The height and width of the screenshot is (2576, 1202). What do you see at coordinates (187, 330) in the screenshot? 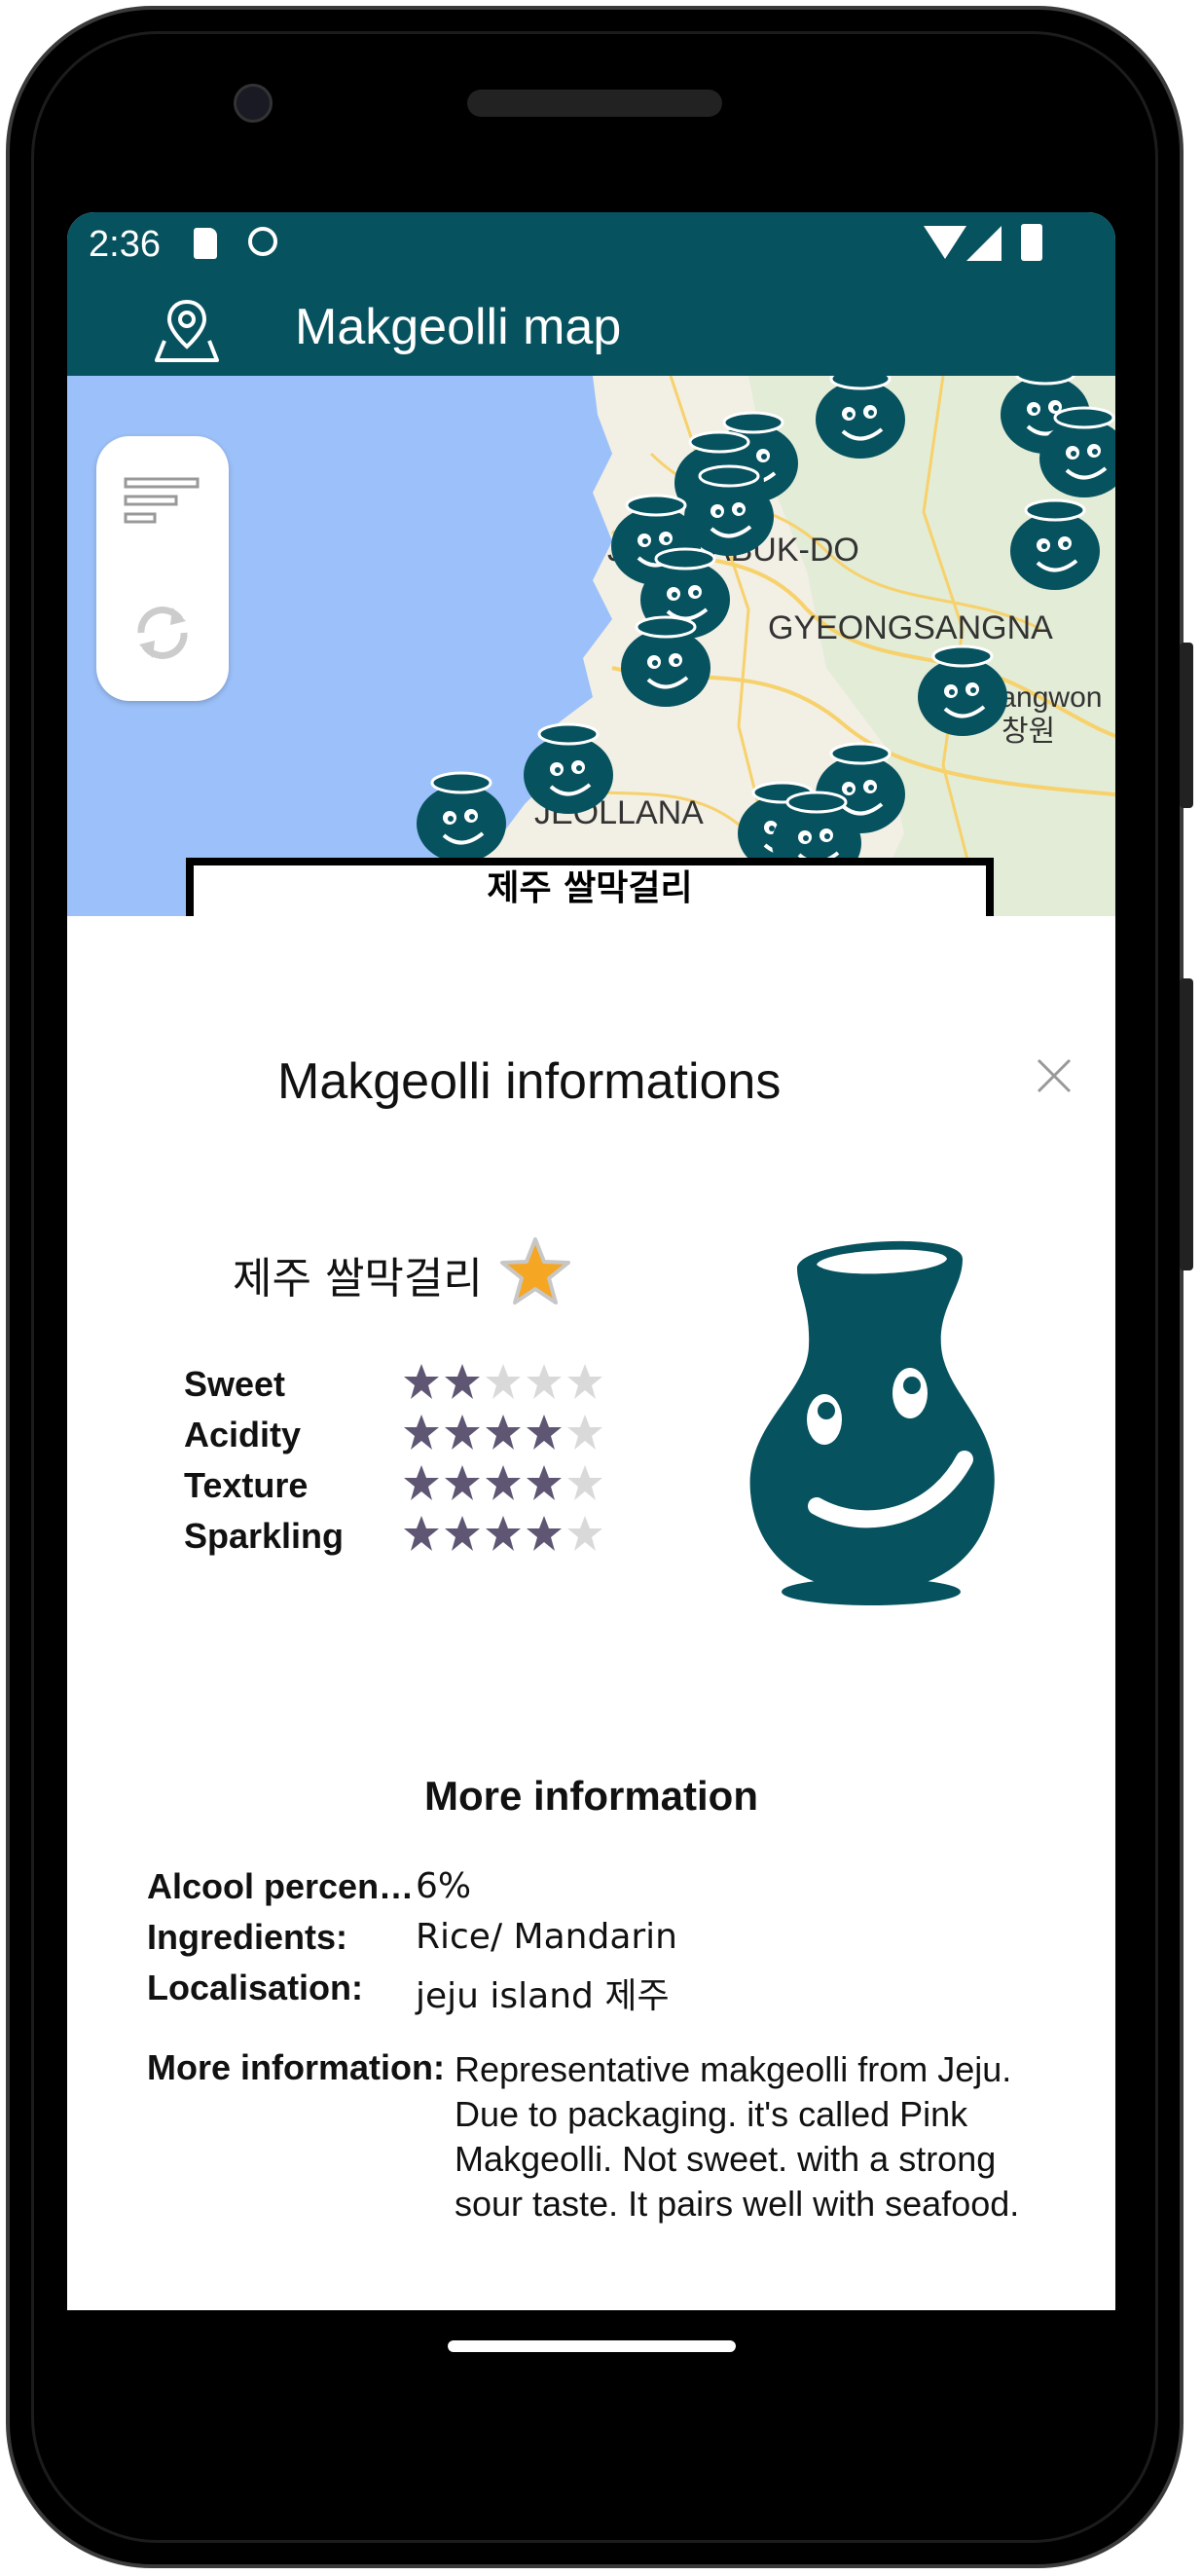
I see `map-pin-icon` at bounding box center [187, 330].